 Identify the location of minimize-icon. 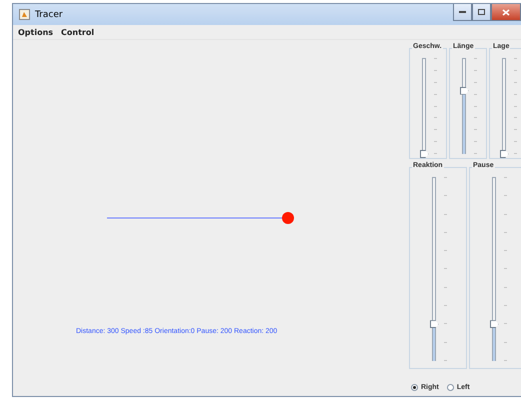
(462, 12).